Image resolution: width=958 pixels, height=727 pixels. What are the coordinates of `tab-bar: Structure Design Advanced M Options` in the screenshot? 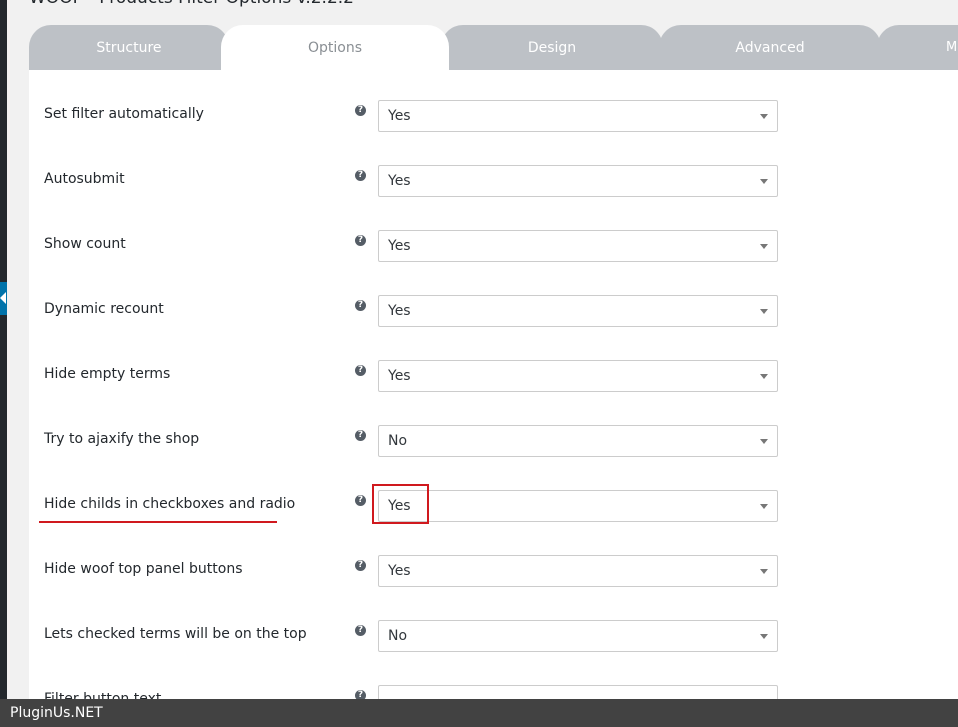 It's located at (493, 47).